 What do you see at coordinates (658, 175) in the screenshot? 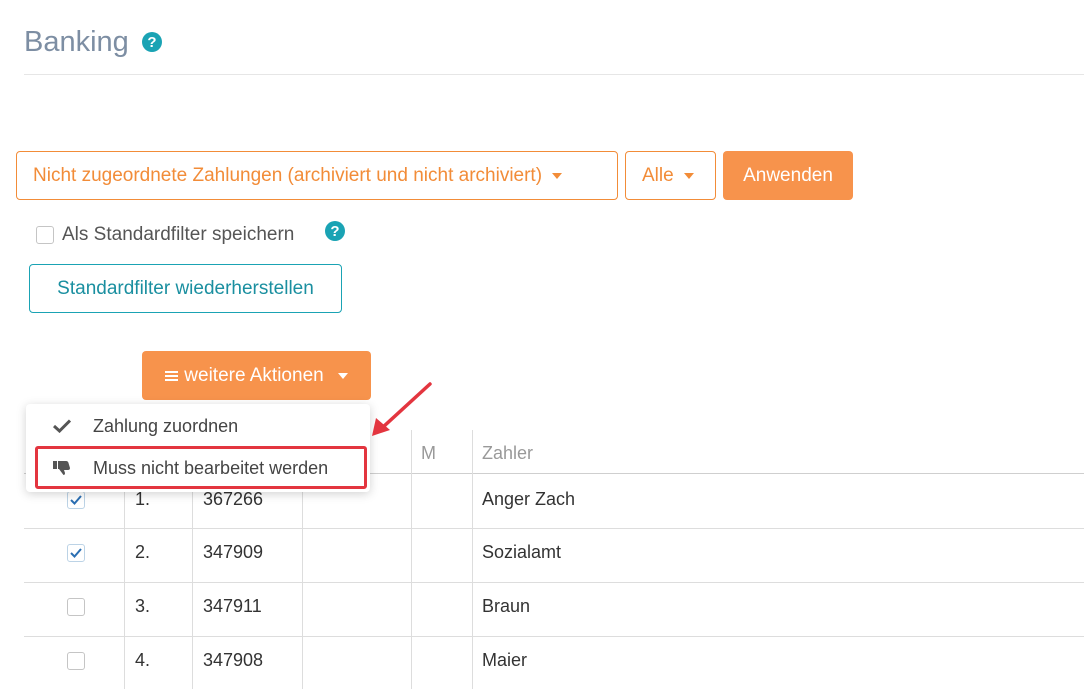
I see `scope-filter-label: Alle` at bounding box center [658, 175].